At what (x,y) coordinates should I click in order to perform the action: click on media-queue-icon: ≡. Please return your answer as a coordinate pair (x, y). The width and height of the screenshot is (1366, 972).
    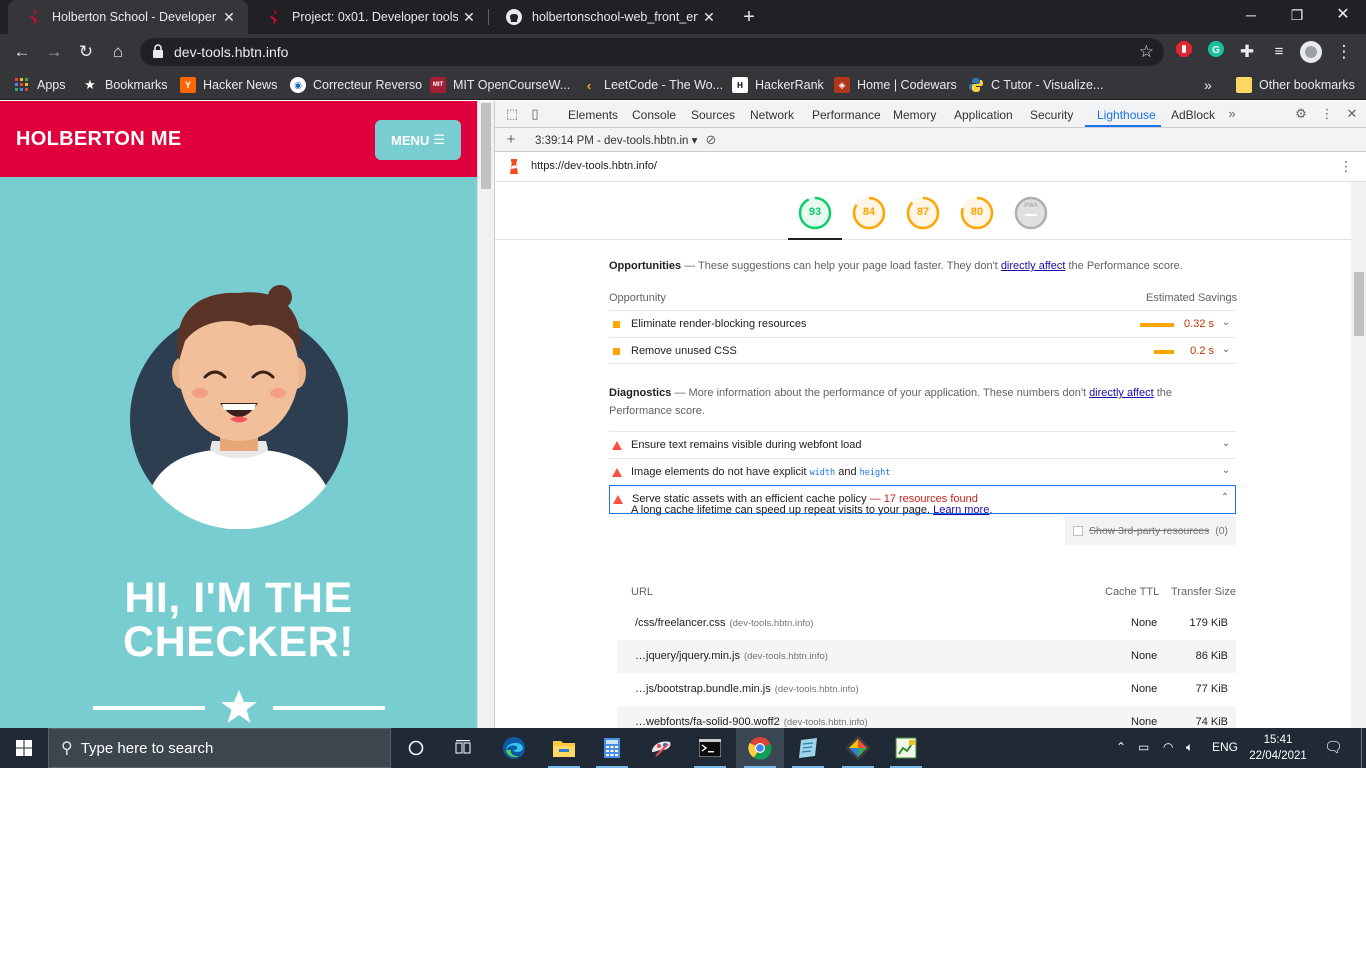
    Looking at the image, I should click on (1279, 52).